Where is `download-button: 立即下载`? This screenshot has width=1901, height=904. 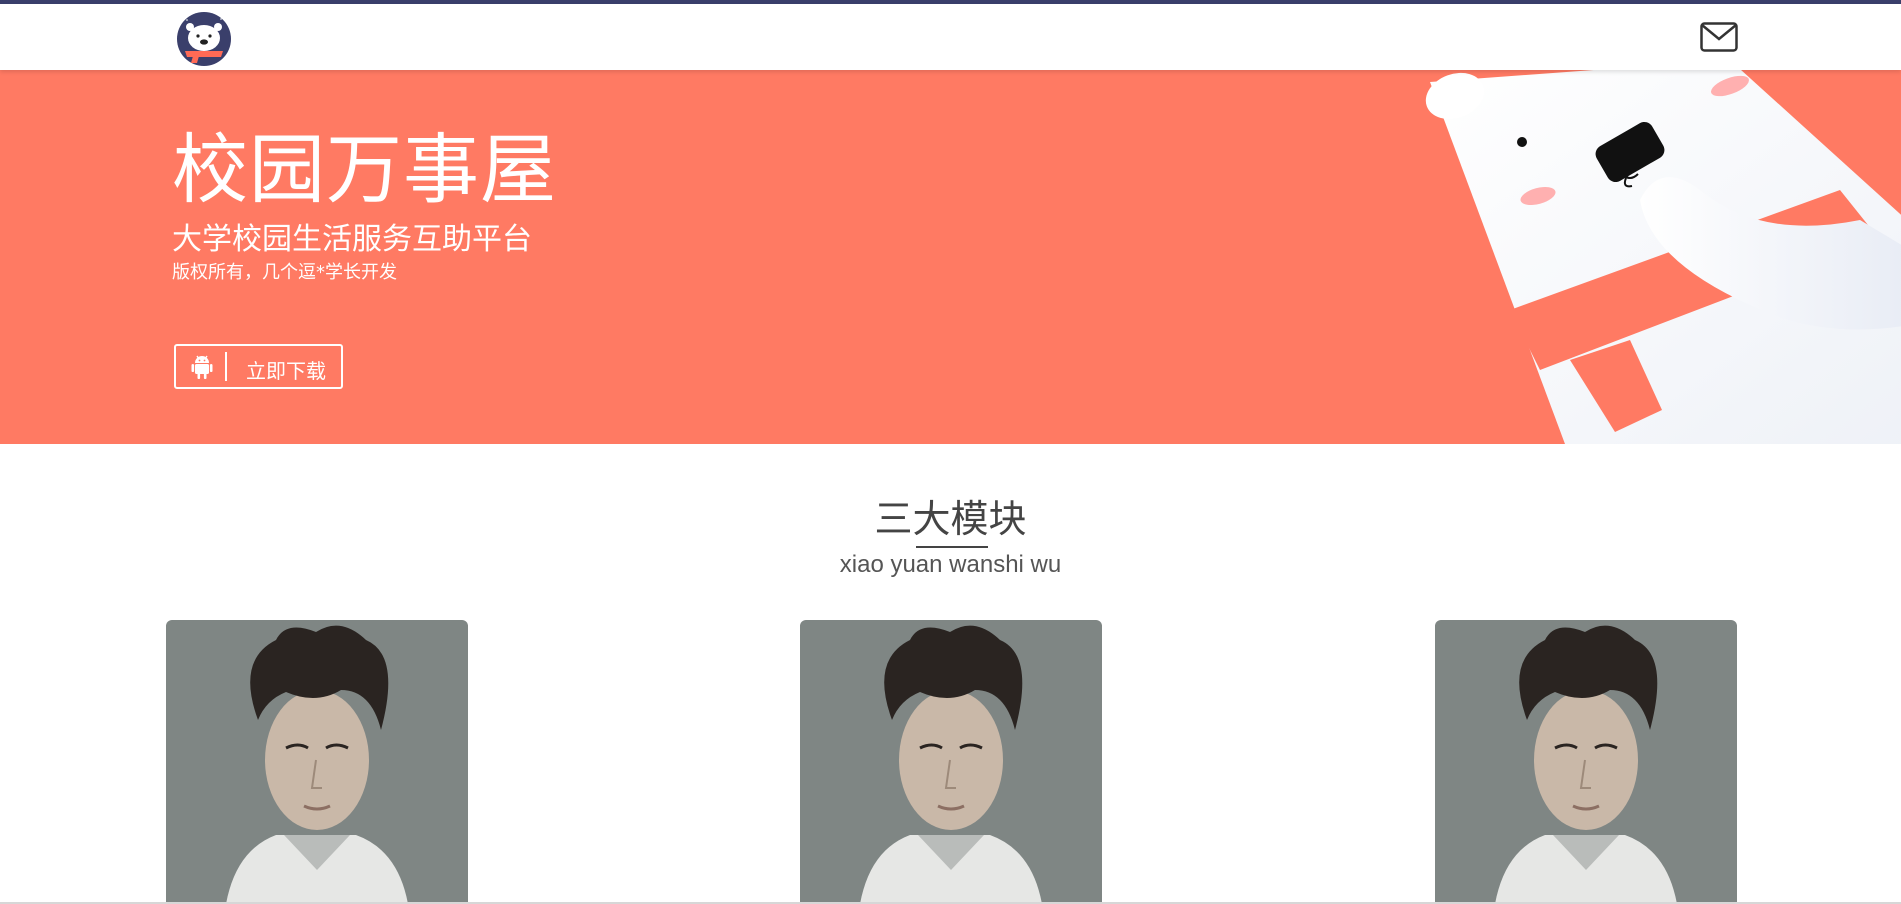
download-button: 立即下载 is located at coordinates (258, 366).